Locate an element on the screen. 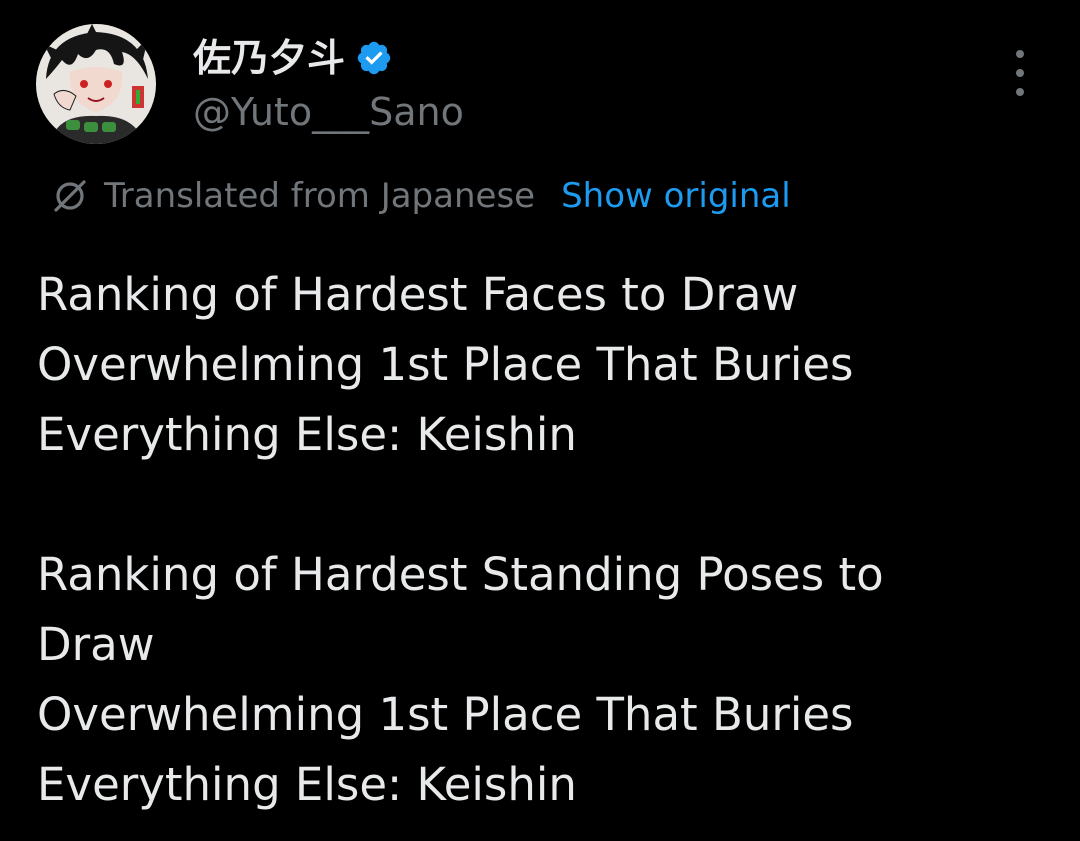 This screenshot has width=1080, height=841. avatar is located at coordinates (96, 84).